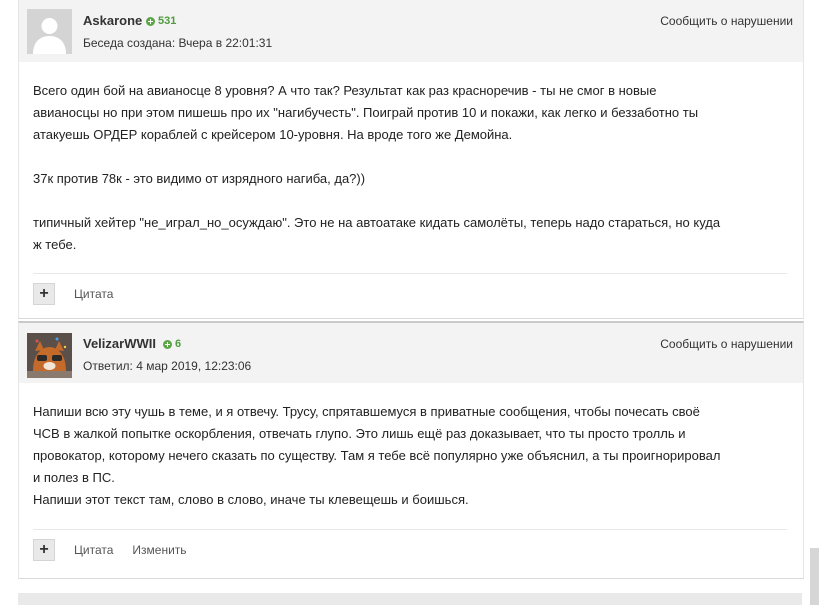  What do you see at coordinates (178, 344) in the screenshot?
I see `reputation-value: 6` at bounding box center [178, 344].